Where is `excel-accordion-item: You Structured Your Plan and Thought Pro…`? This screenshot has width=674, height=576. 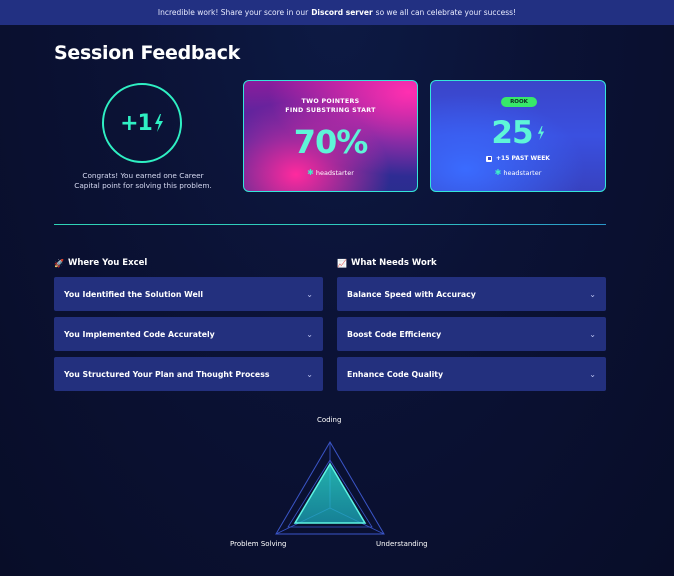
excel-accordion-item: You Structured Your Plan and Thought Pro… is located at coordinates (188, 374).